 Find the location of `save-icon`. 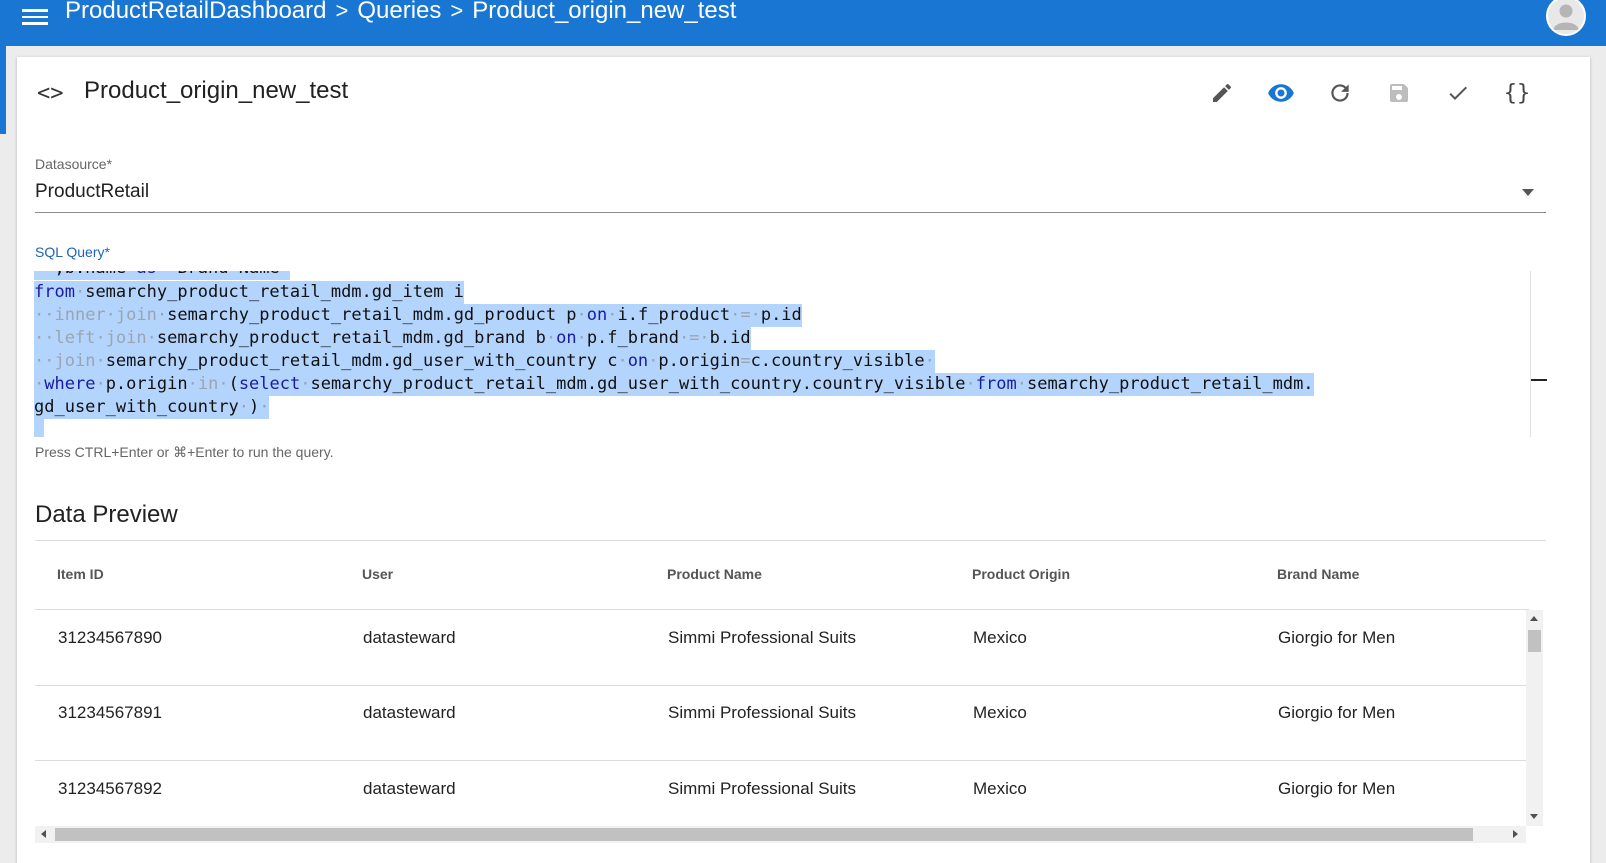

save-icon is located at coordinates (1399, 93).